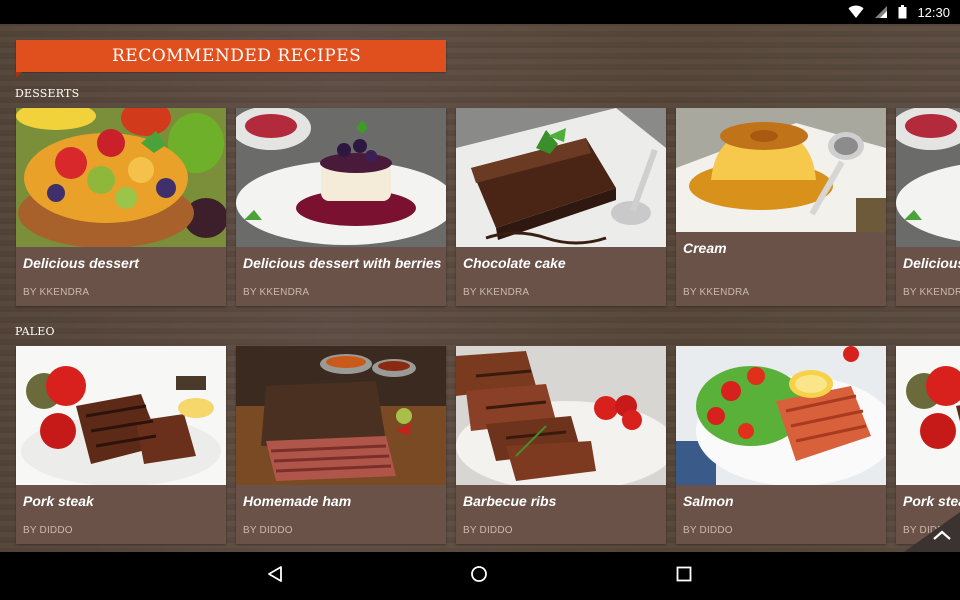  Describe the element at coordinates (881, 12) in the screenshot. I see `signal-icon` at that location.